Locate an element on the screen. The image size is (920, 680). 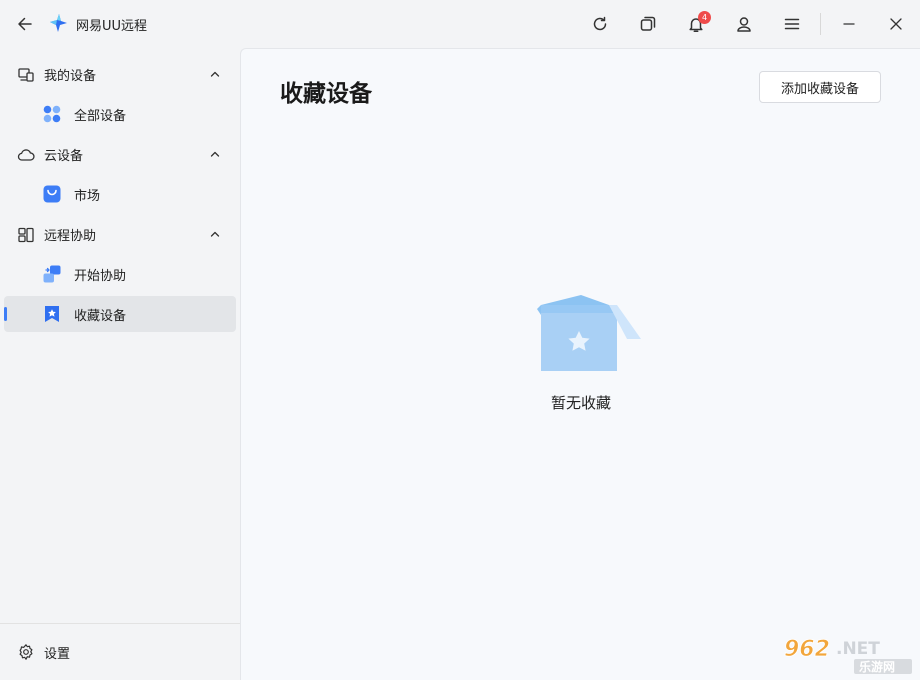
bell-icon: 4 is located at coordinates (697, 23).